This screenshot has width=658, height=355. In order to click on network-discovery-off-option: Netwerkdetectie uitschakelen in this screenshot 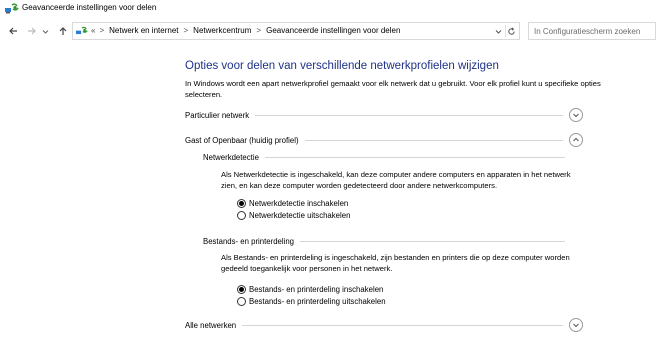, I will do `click(293, 215)`.